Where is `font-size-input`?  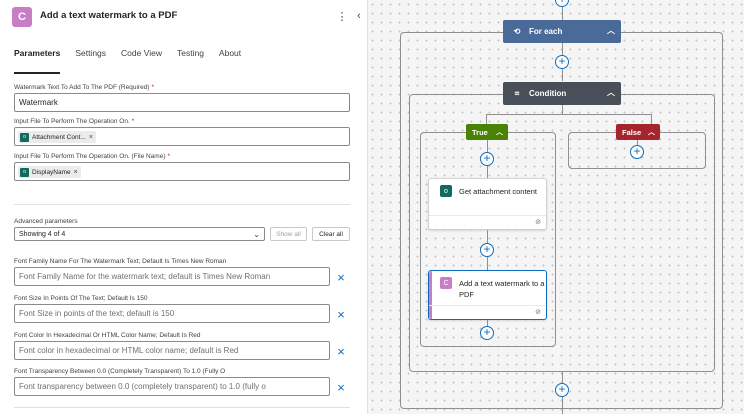
font-size-input is located at coordinates (172, 313).